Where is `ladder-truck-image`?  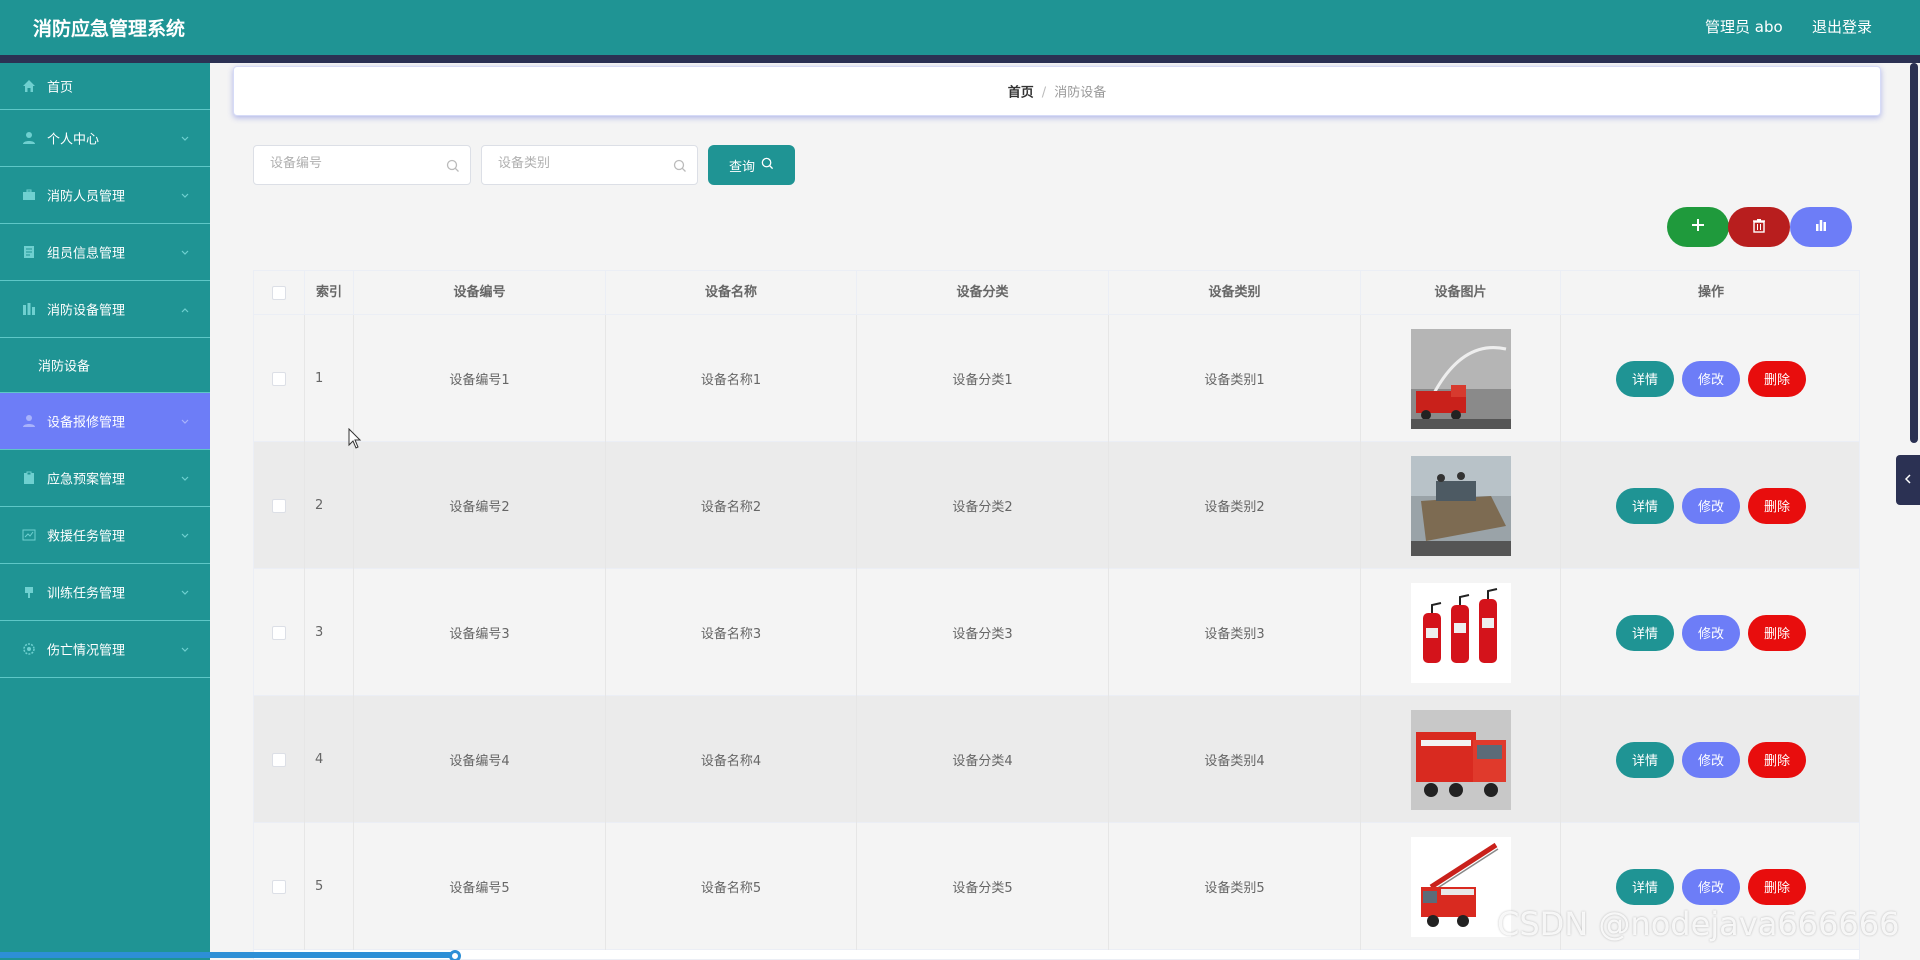
ladder-truck-image is located at coordinates (1460, 886).